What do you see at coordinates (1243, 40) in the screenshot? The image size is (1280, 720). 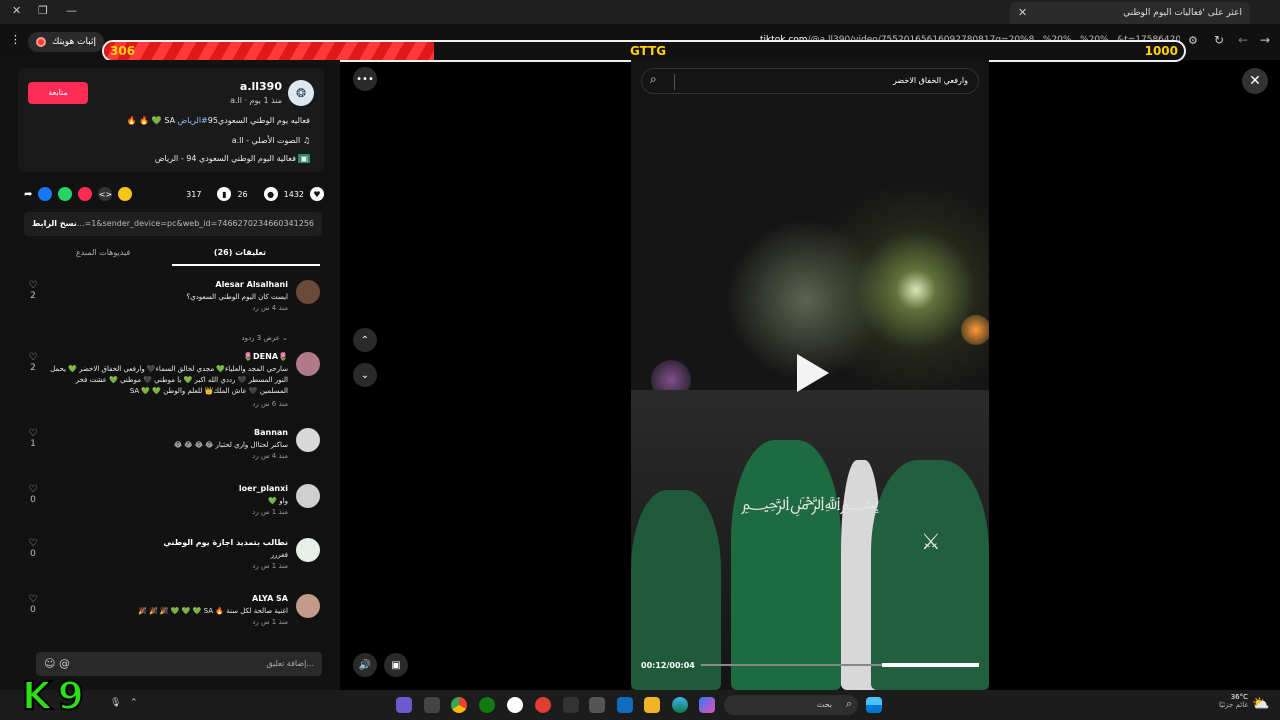 I see `forward-icon: ←` at bounding box center [1243, 40].